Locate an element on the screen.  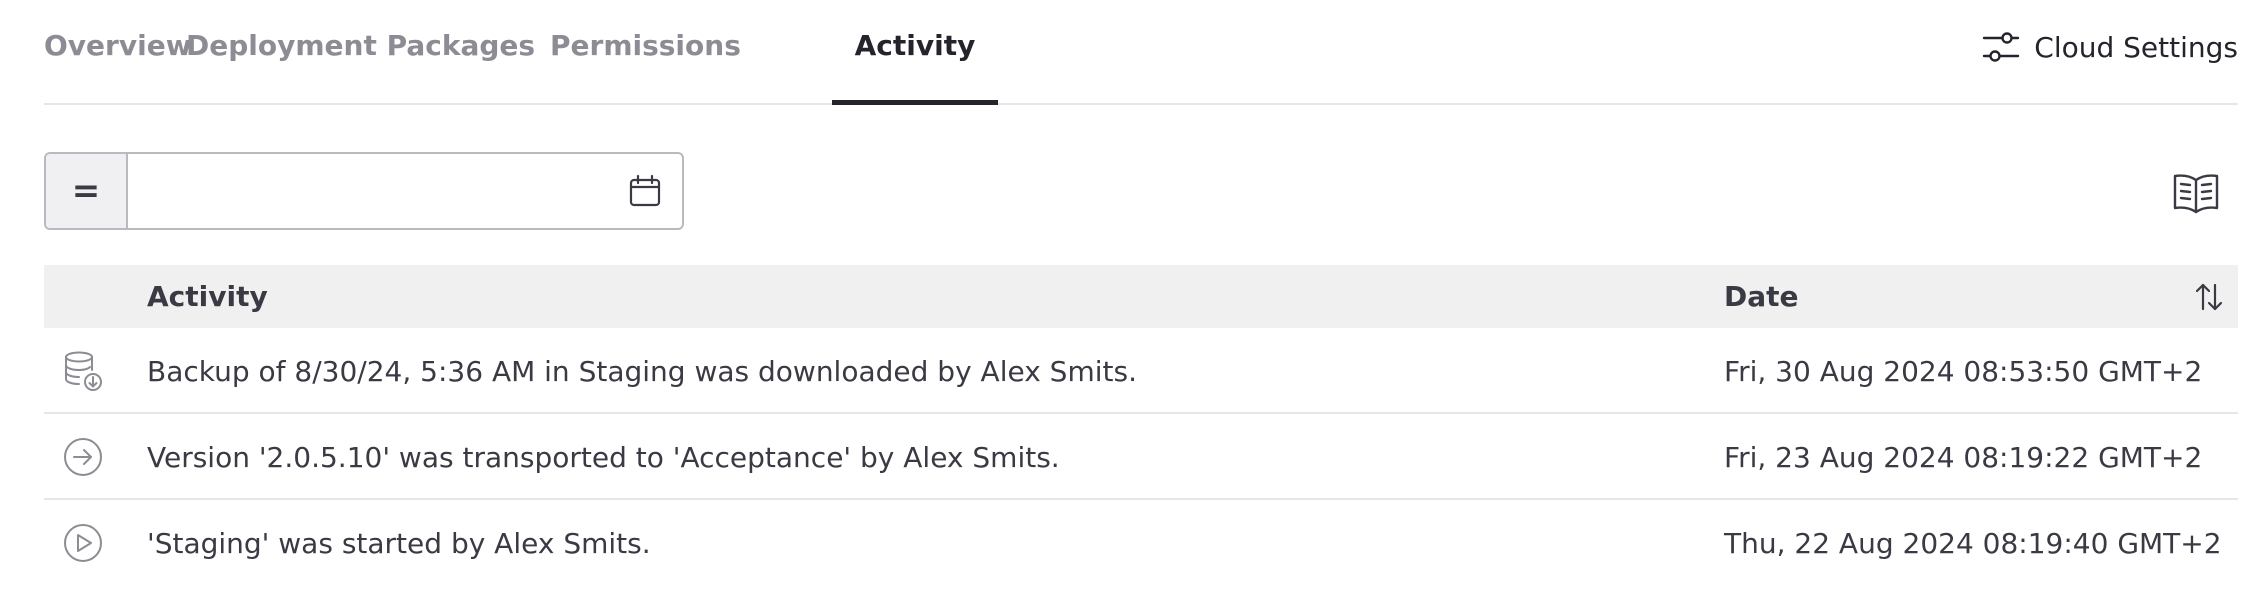
table-header: Activity Date is located at coordinates (1141, 296).